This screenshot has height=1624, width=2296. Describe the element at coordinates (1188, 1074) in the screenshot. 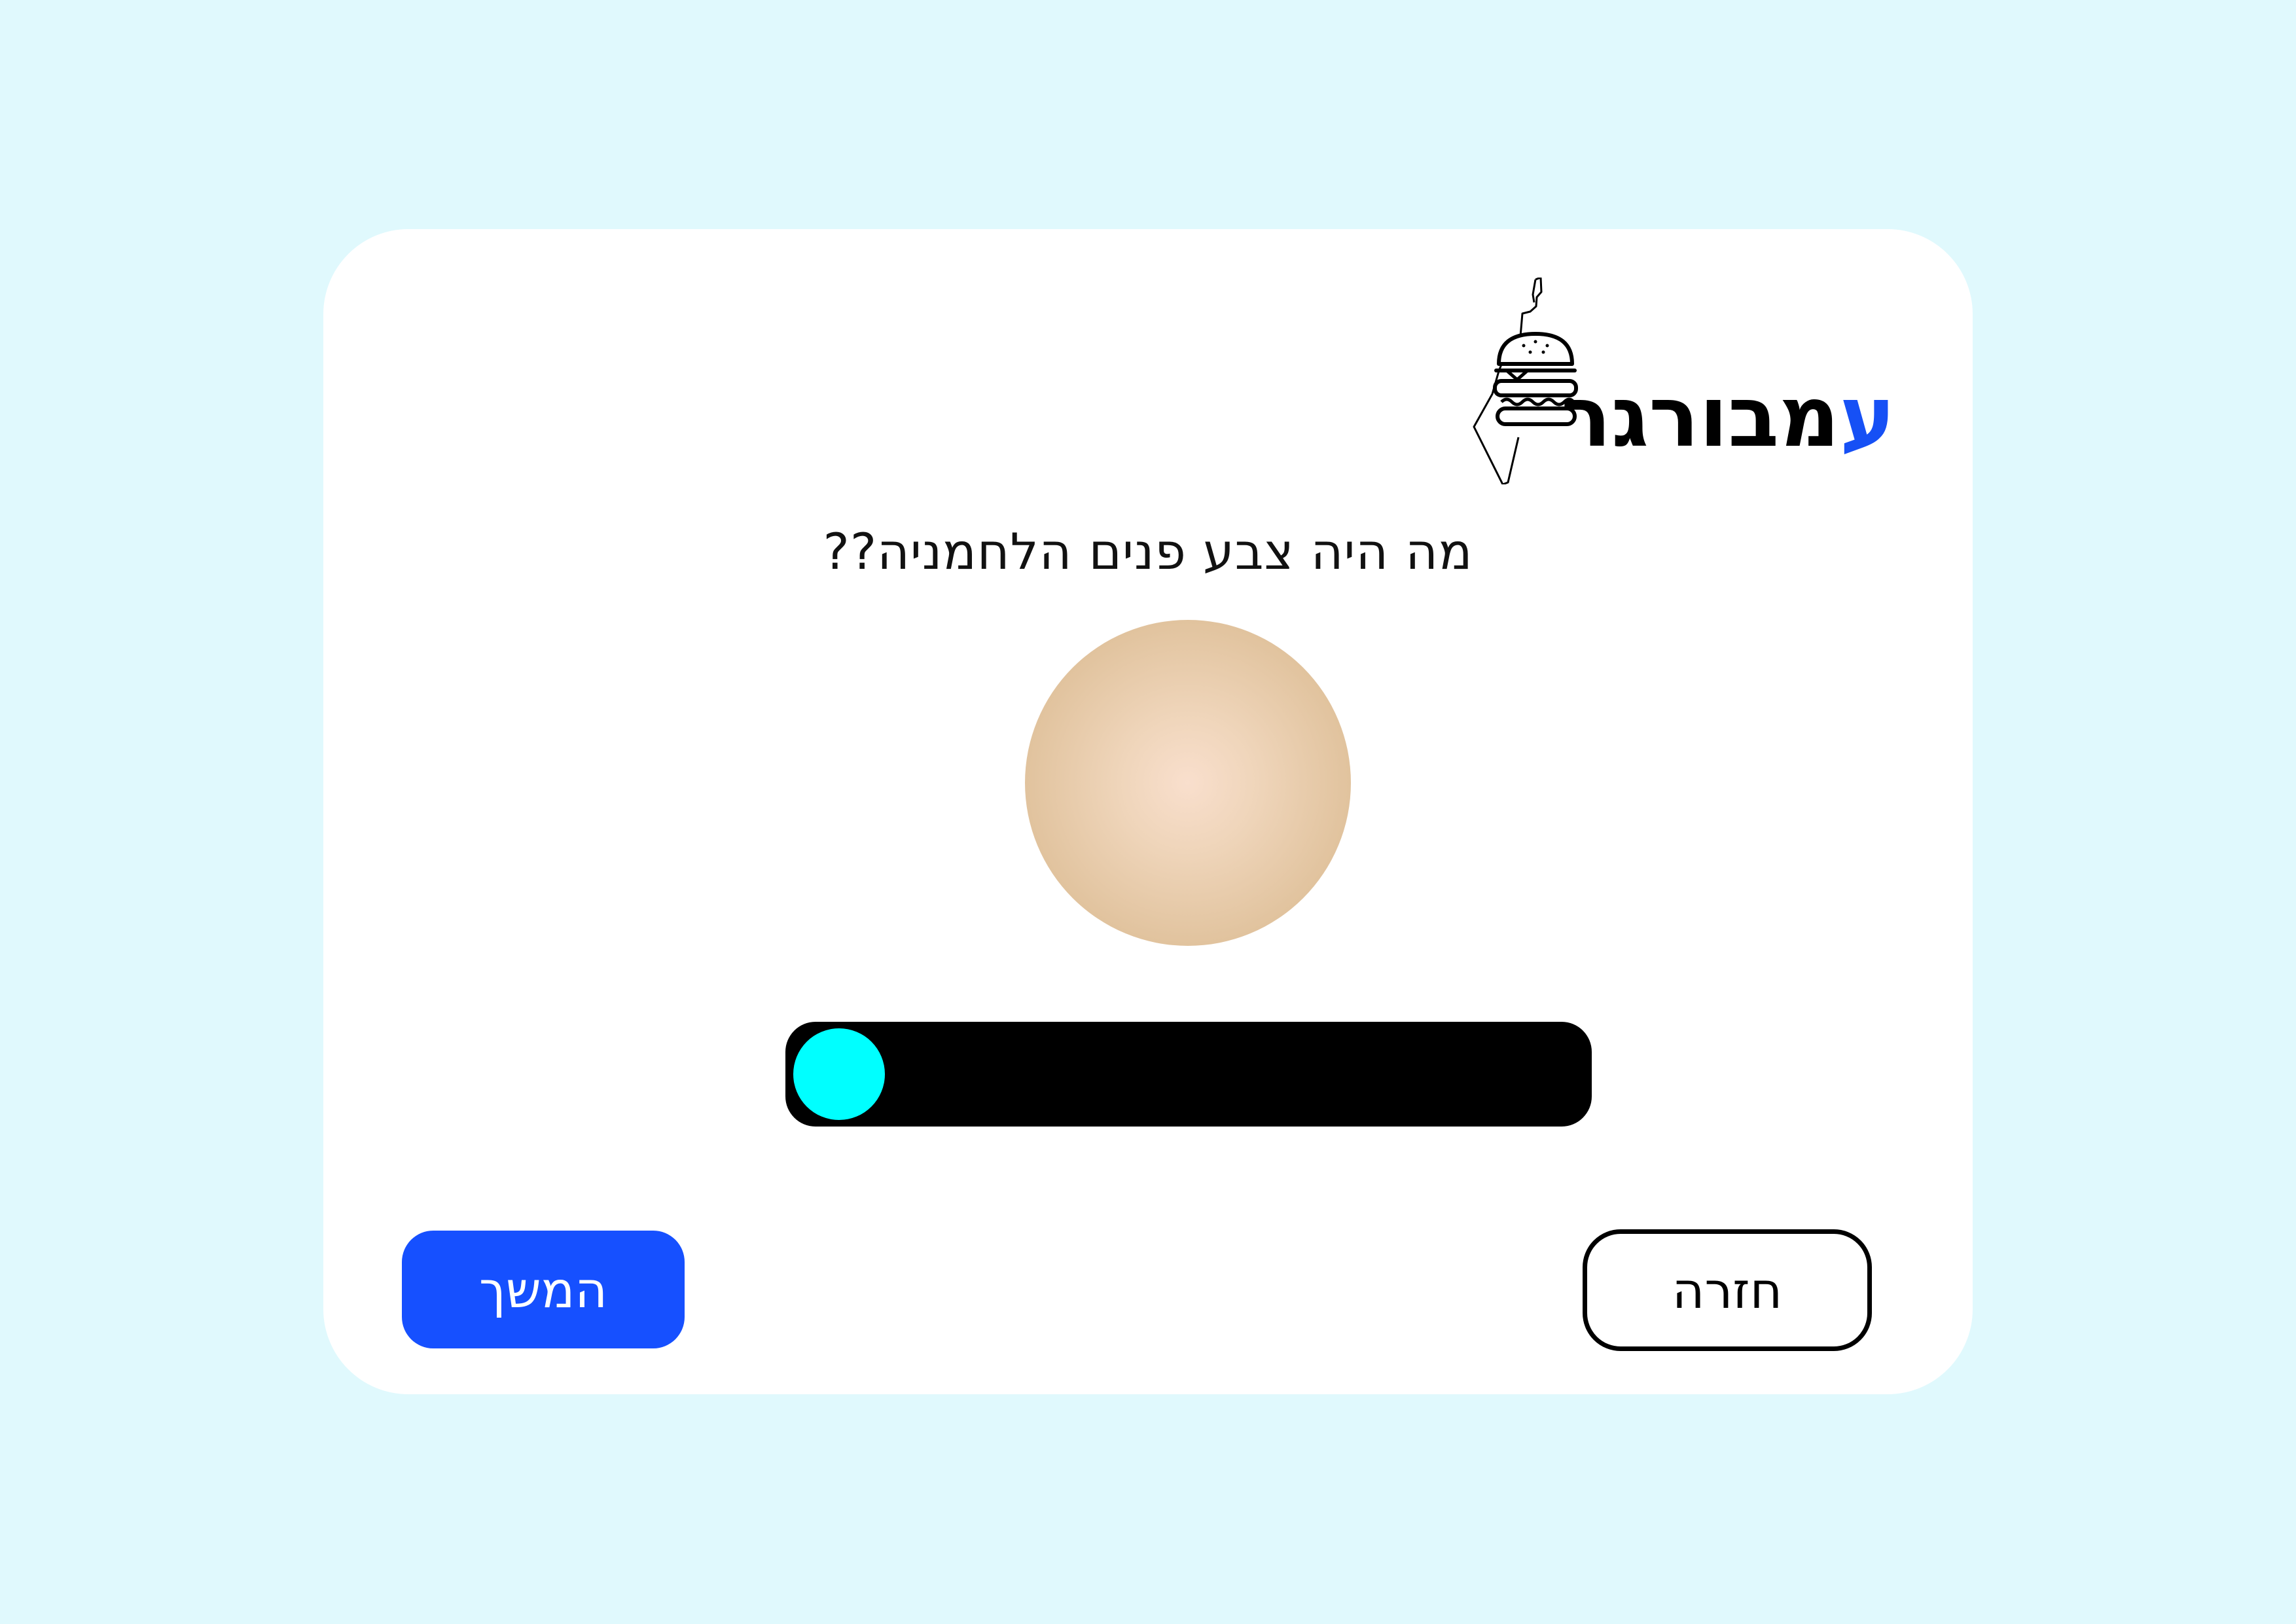

I see `color-slider` at that location.